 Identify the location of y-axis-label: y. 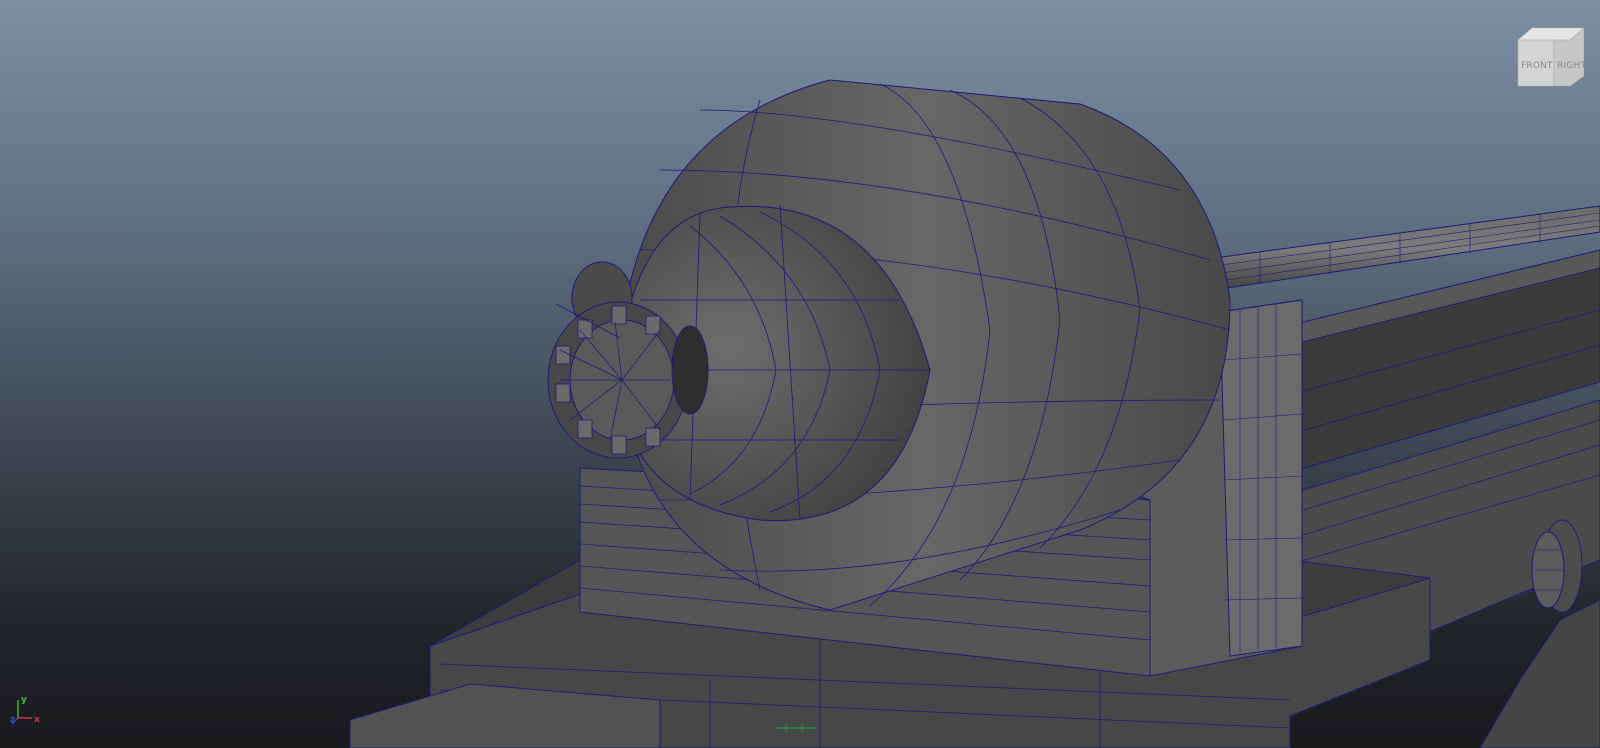
(24, 700).